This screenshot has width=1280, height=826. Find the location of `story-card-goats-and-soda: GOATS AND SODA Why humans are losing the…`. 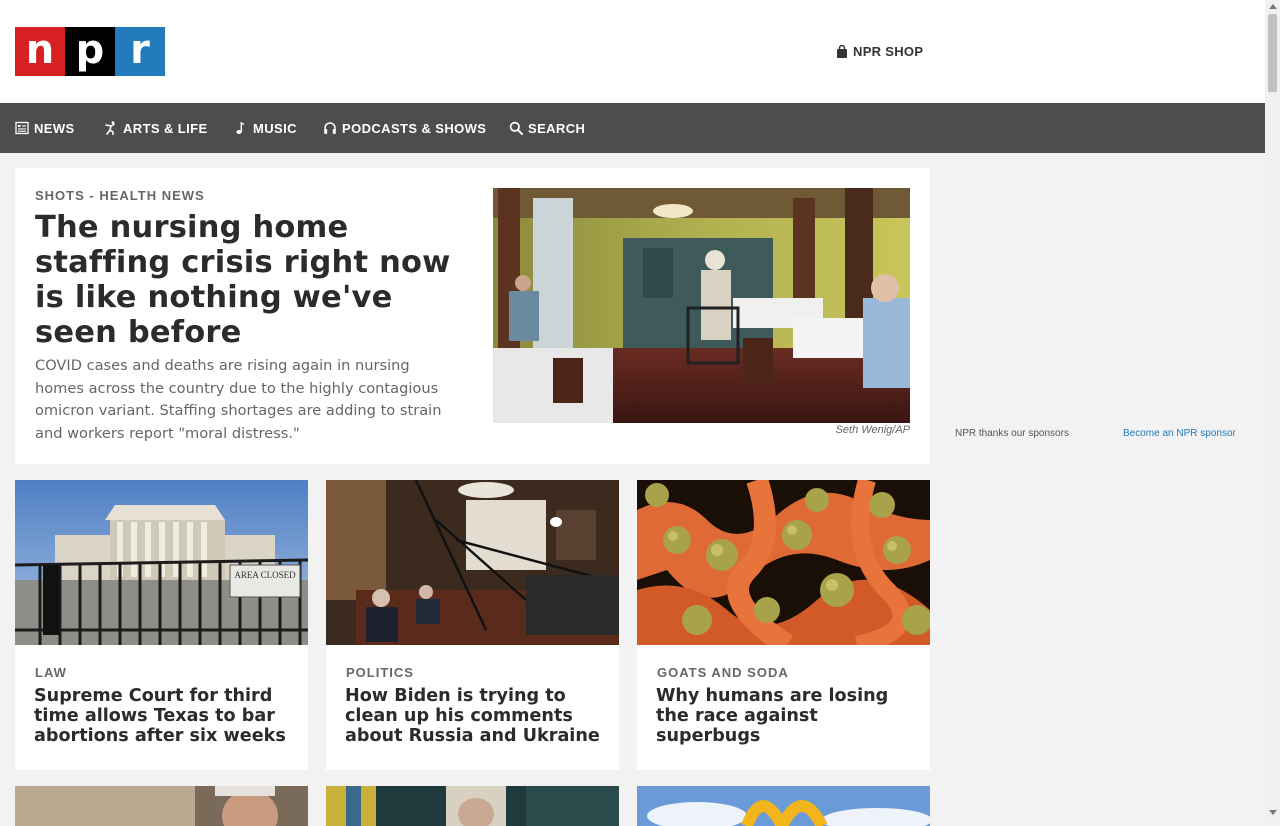

story-card-goats-and-soda: GOATS AND SODA Why humans are losing the… is located at coordinates (783, 625).